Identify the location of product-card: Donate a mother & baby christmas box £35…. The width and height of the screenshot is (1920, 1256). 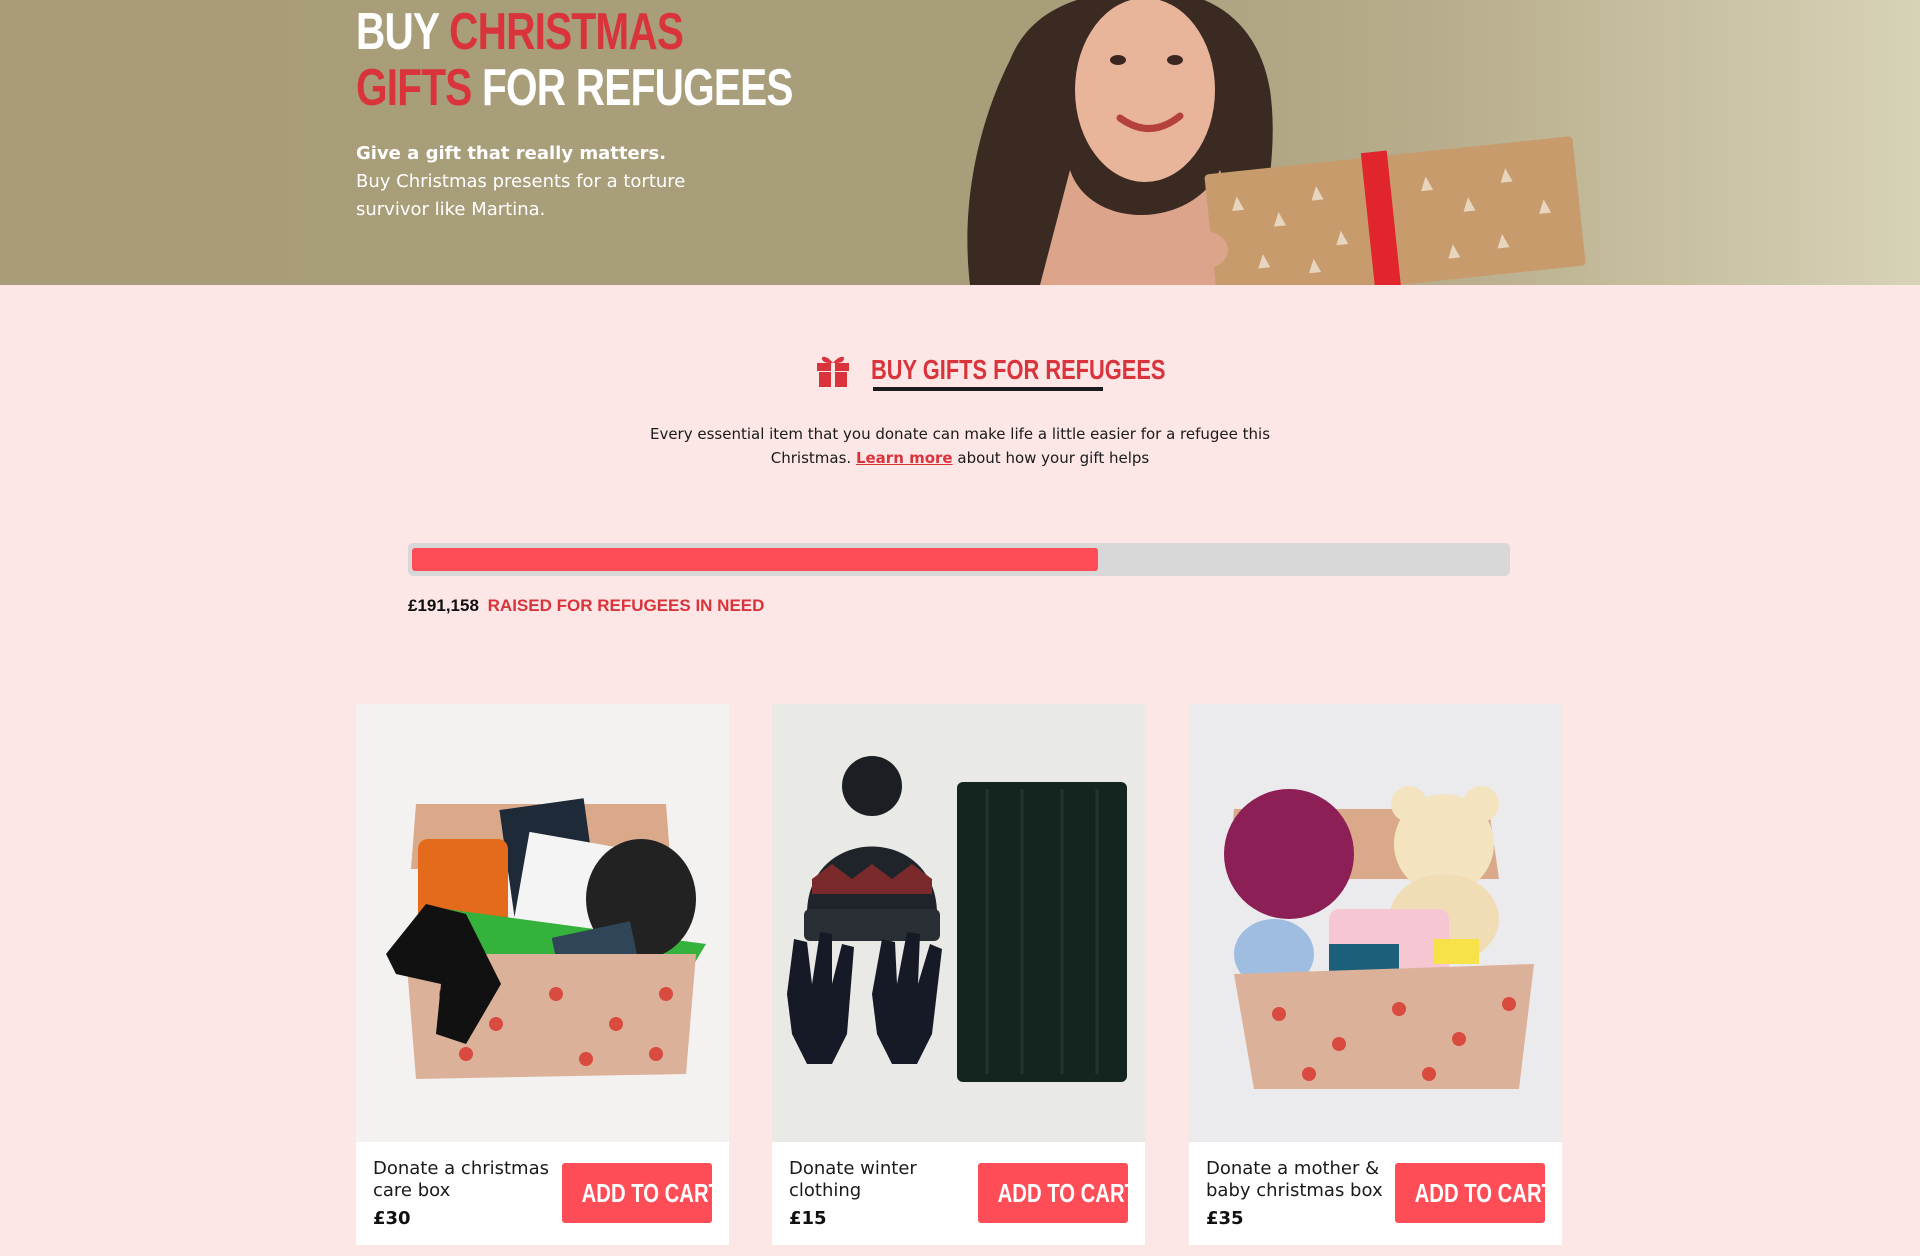
(1375, 974).